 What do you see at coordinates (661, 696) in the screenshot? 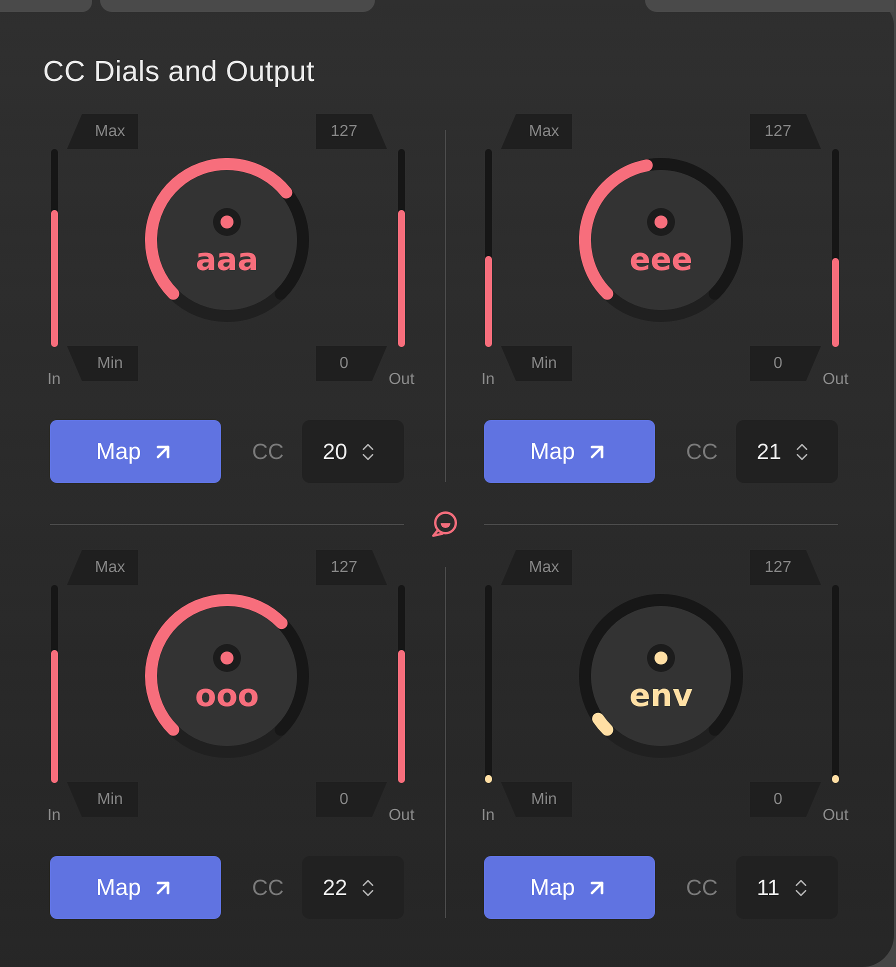
I see `knob-label: env` at bounding box center [661, 696].